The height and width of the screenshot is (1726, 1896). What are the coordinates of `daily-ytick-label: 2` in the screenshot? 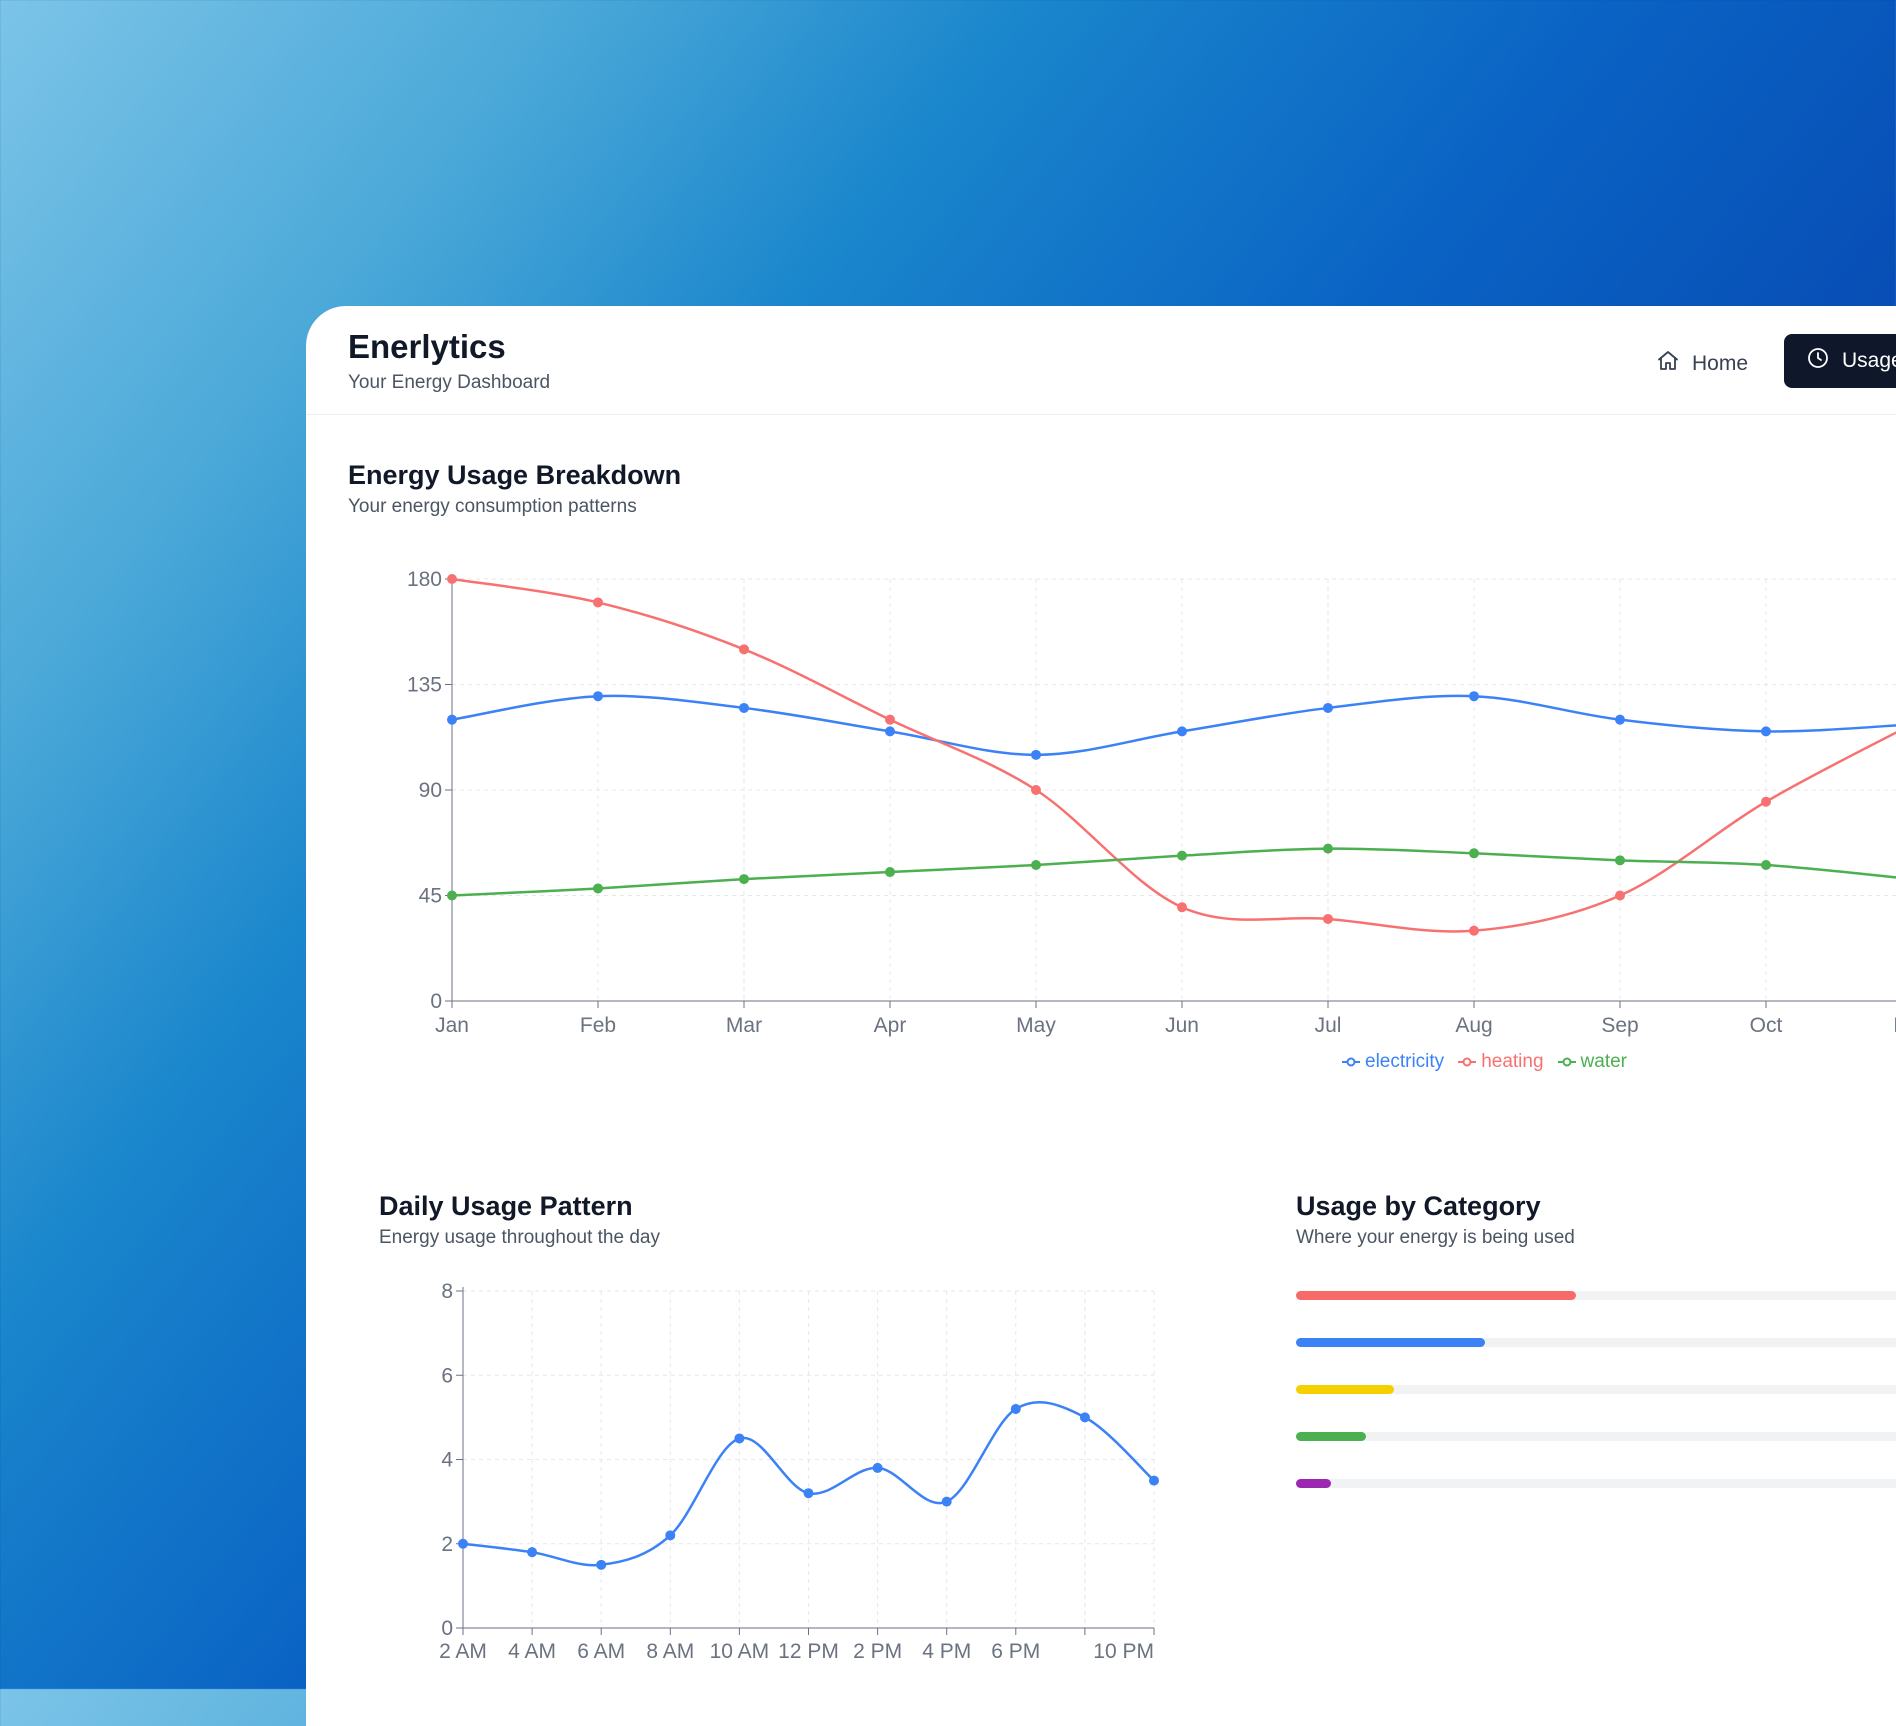 It's located at (447, 1544).